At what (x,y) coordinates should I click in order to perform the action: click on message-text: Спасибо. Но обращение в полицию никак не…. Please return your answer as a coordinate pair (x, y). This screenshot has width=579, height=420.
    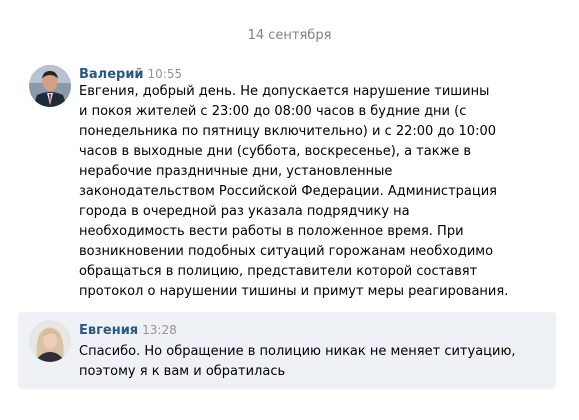
    Looking at the image, I should click on (313, 362).